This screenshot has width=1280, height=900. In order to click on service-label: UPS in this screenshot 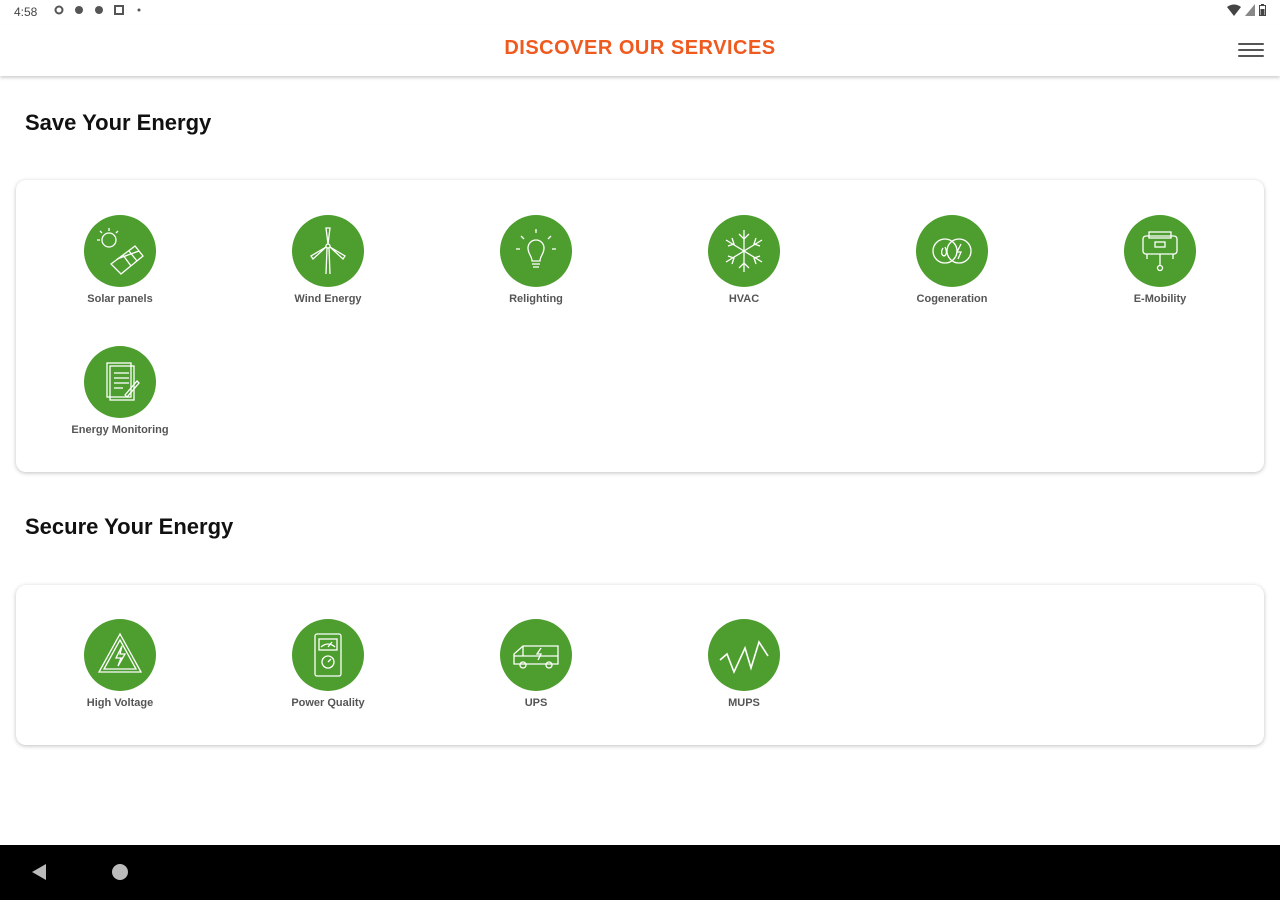, I will do `click(536, 703)`.